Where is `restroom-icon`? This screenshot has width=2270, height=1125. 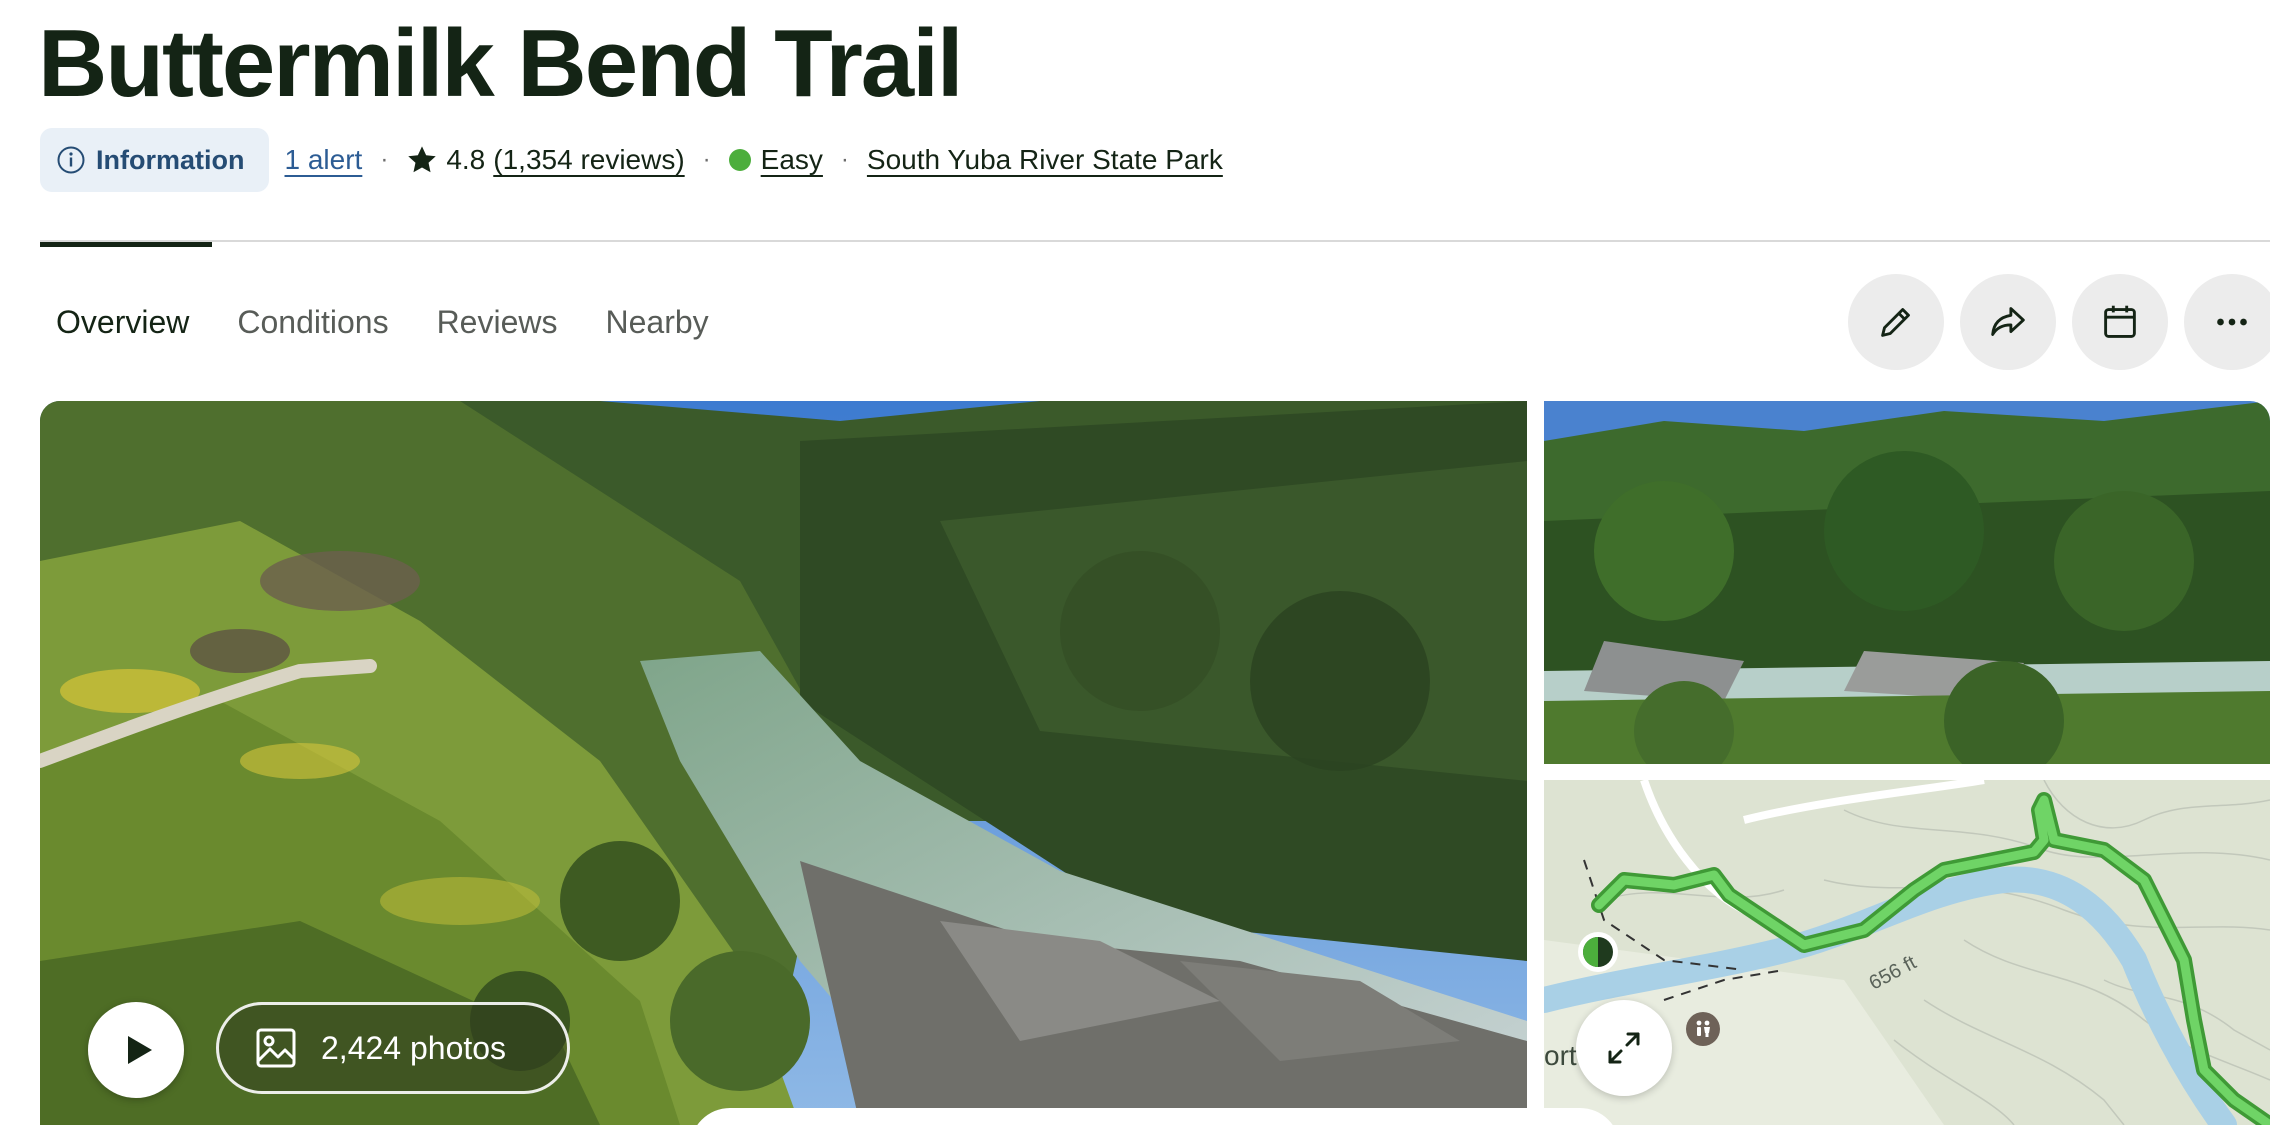
restroom-icon is located at coordinates (1703, 1029).